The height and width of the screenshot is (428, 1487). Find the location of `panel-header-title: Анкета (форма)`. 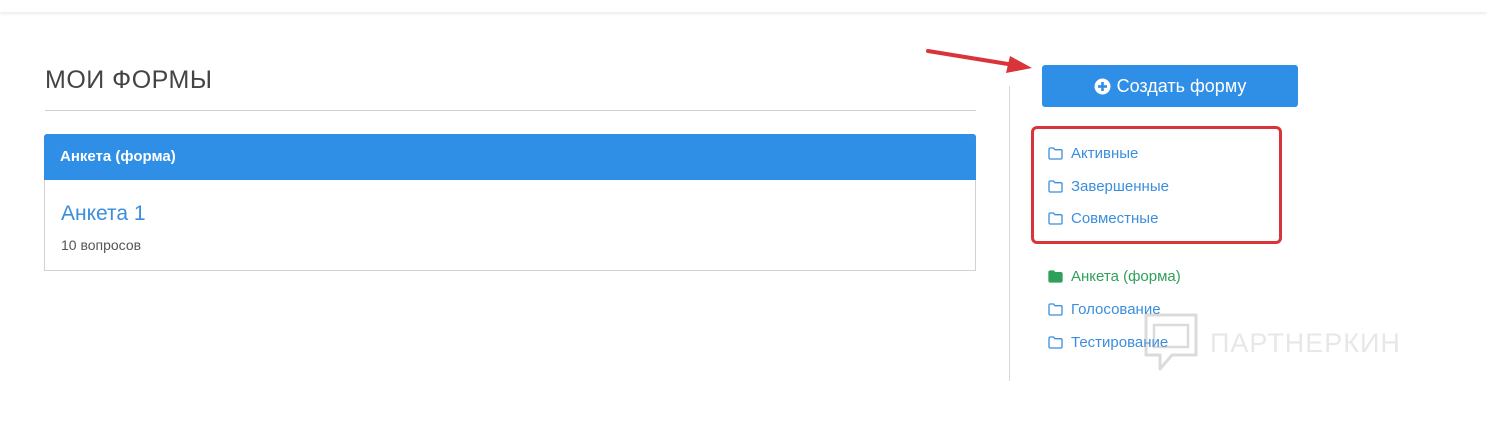

panel-header-title: Анкета (форма) is located at coordinates (118, 156).